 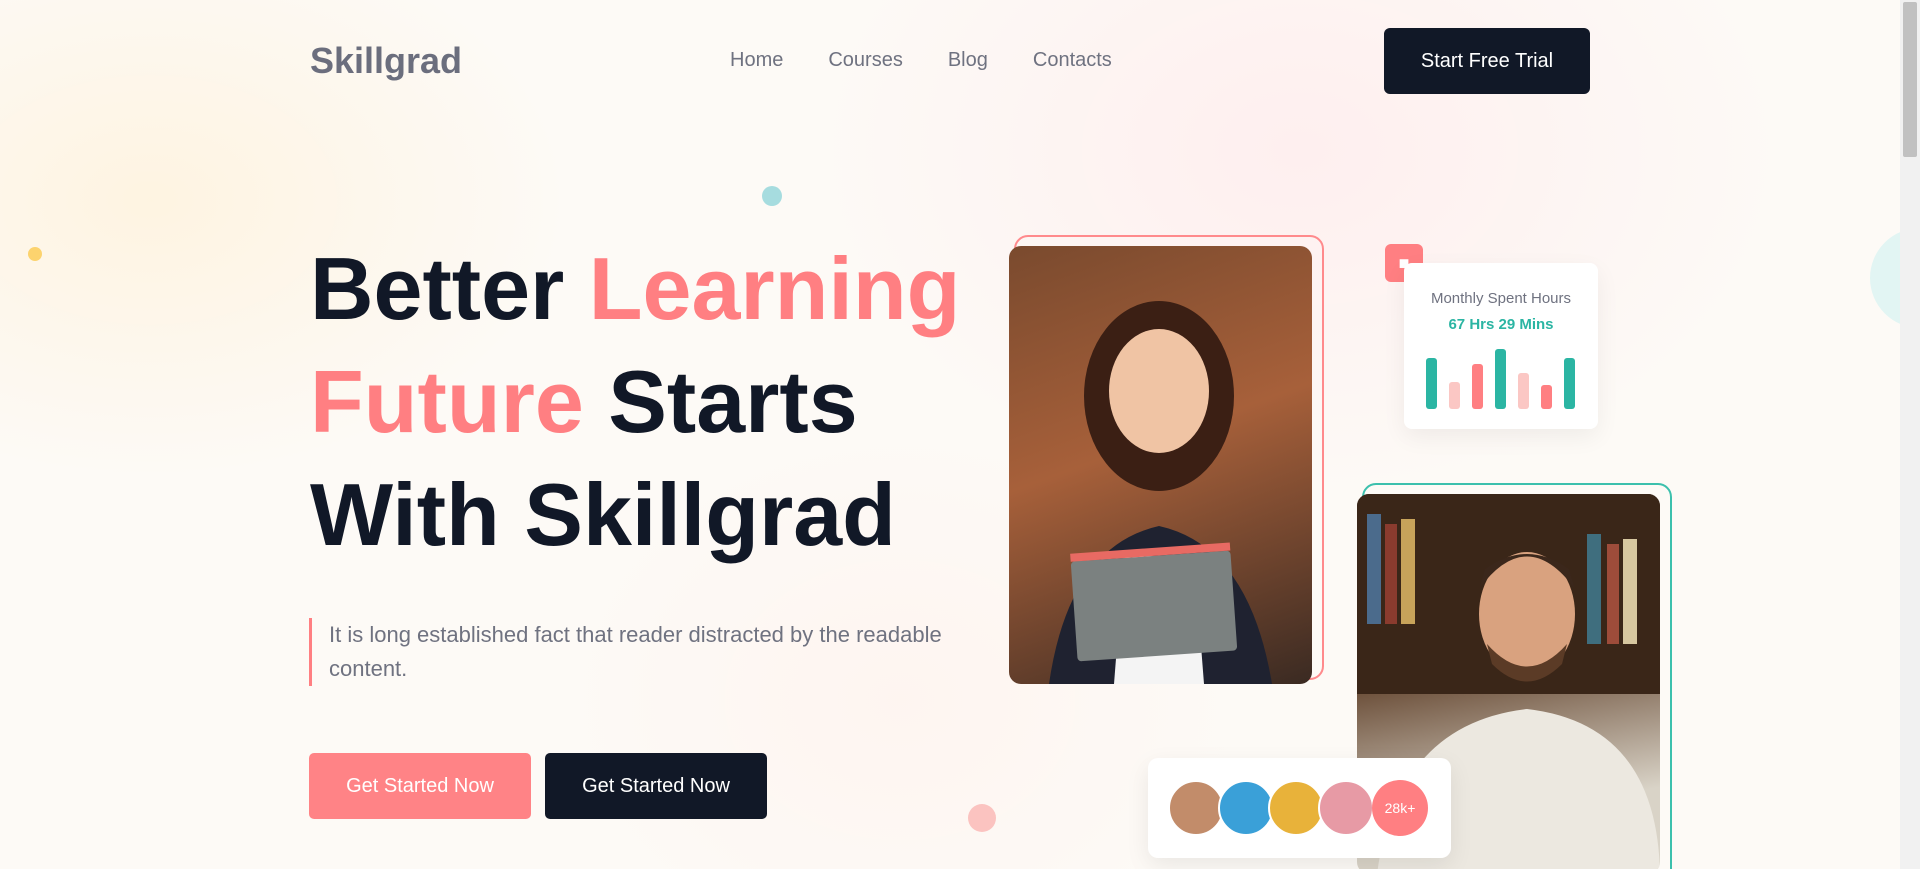 I want to click on hours-bar-chart, so click(x=1501, y=379).